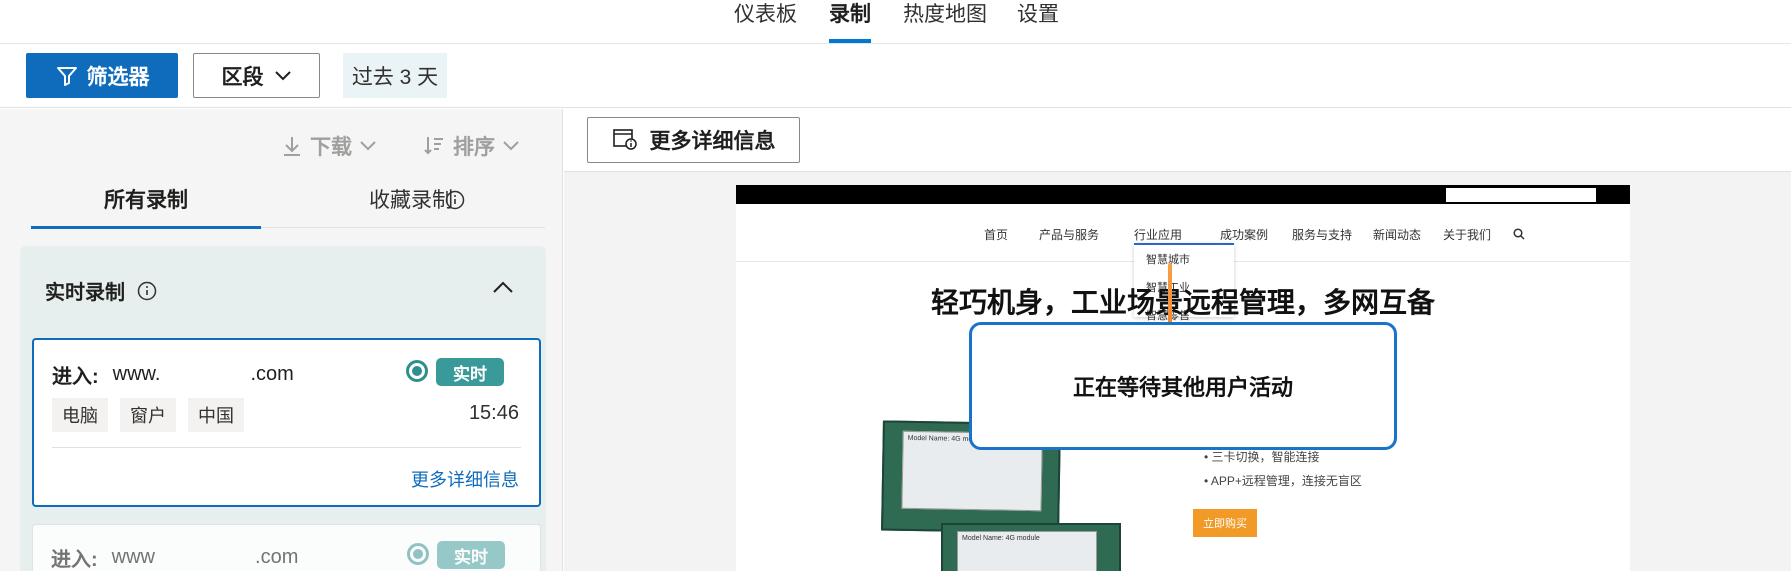 This screenshot has height=571, width=1791. I want to click on preview-dropdown-item: 智慧城市, so click(1168, 260).